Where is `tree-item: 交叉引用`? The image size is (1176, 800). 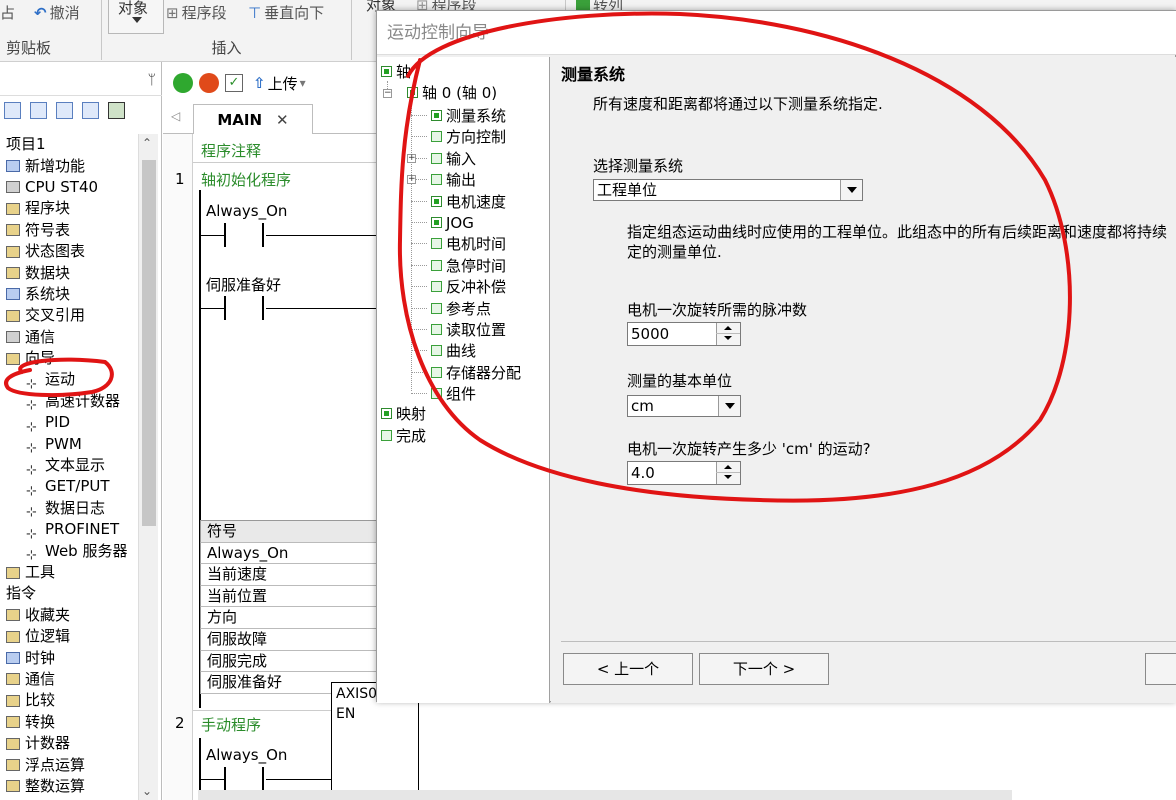
tree-item: 交叉引用 is located at coordinates (80, 315).